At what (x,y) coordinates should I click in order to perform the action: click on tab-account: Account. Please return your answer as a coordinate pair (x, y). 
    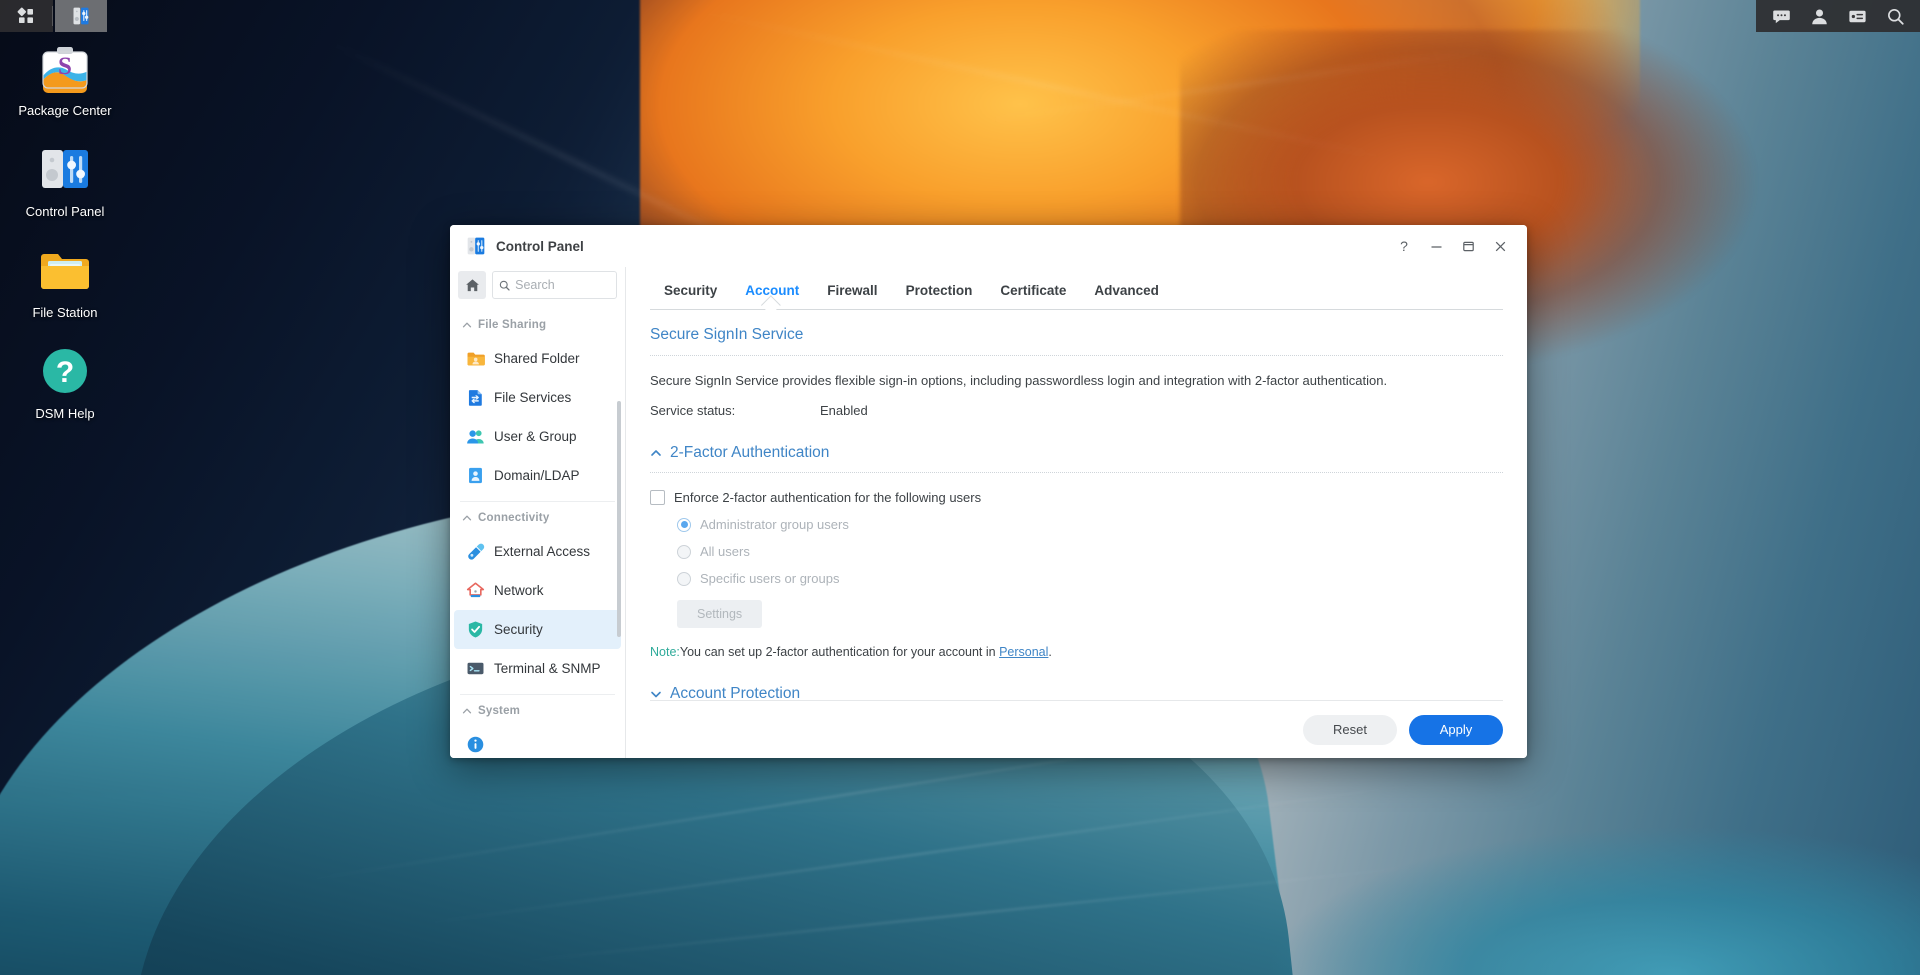
    Looking at the image, I should click on (772, 293).